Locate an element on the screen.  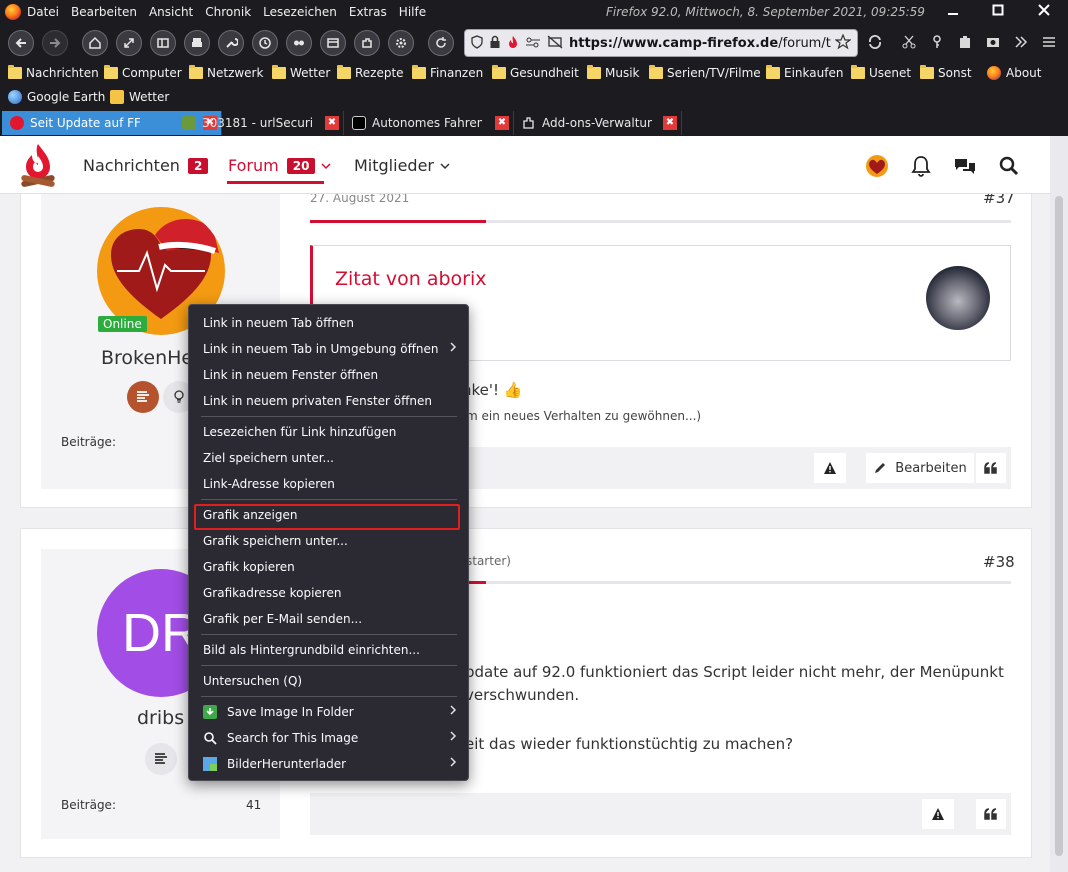
campfirefox-logo-icon is located at coordinates (38, 166).